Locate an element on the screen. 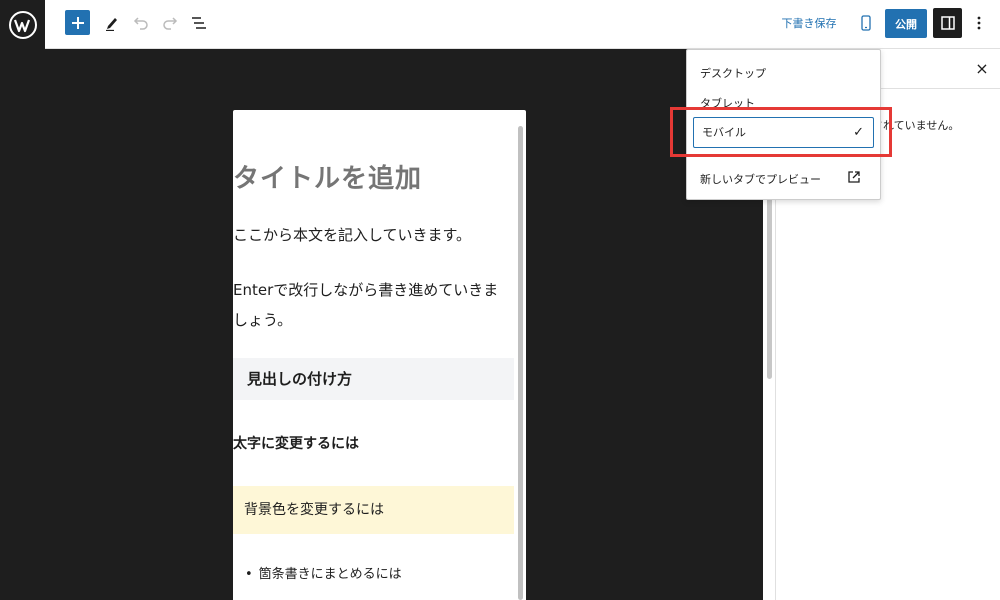  settings-sidebar-toggle is located at coordinates (947, 23).